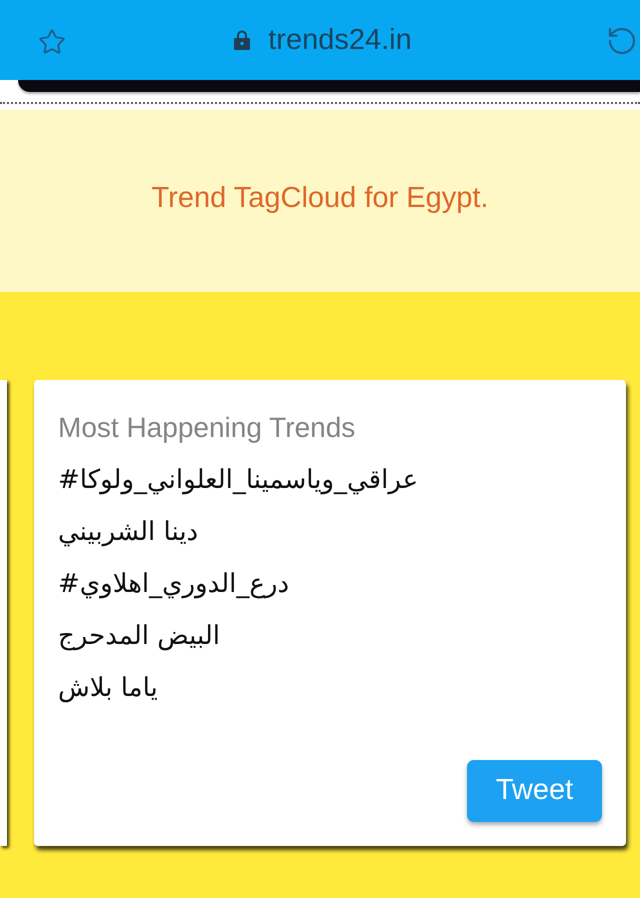  I want to click on trend-item: البيض المدحرج, so click(139, 636).